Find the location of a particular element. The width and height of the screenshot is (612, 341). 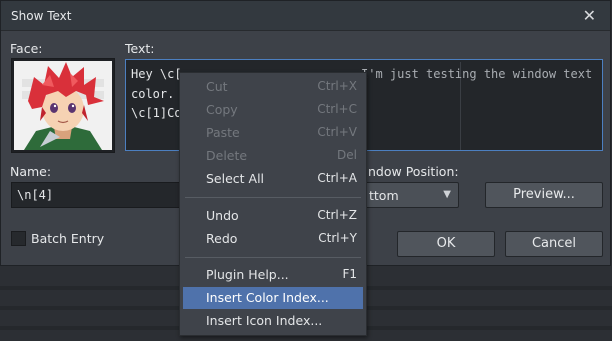

name-field-value: \n[4] is located at coordinates (35, 195).